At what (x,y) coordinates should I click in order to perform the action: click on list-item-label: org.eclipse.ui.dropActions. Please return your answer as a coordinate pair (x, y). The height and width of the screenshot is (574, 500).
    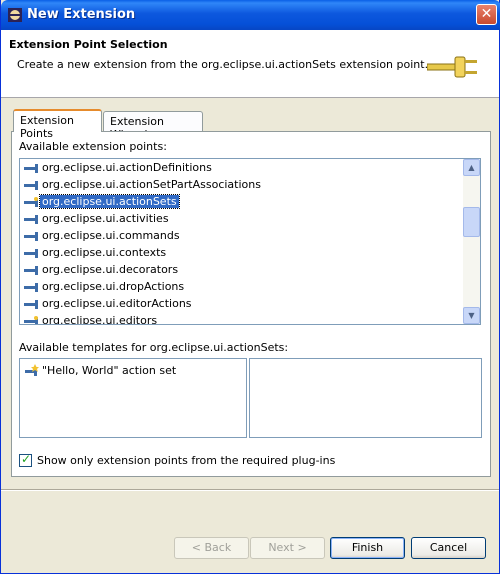
    Looking at the image, I should click on (113, 286).